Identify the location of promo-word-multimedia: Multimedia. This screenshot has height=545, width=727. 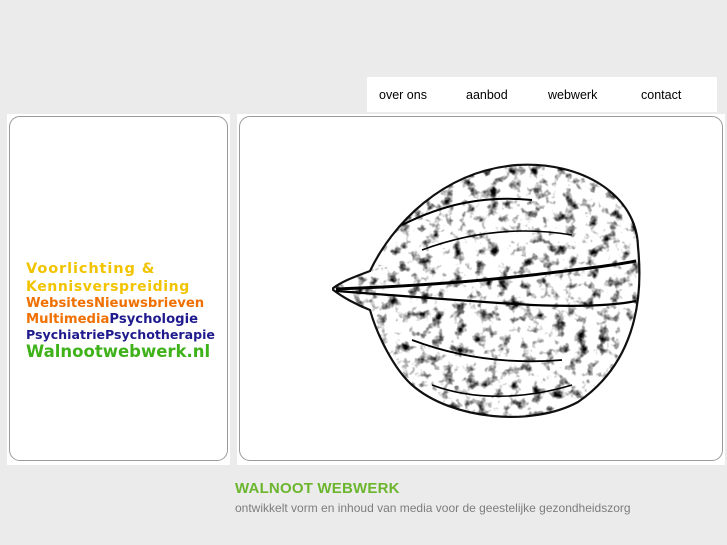
(68, 319).